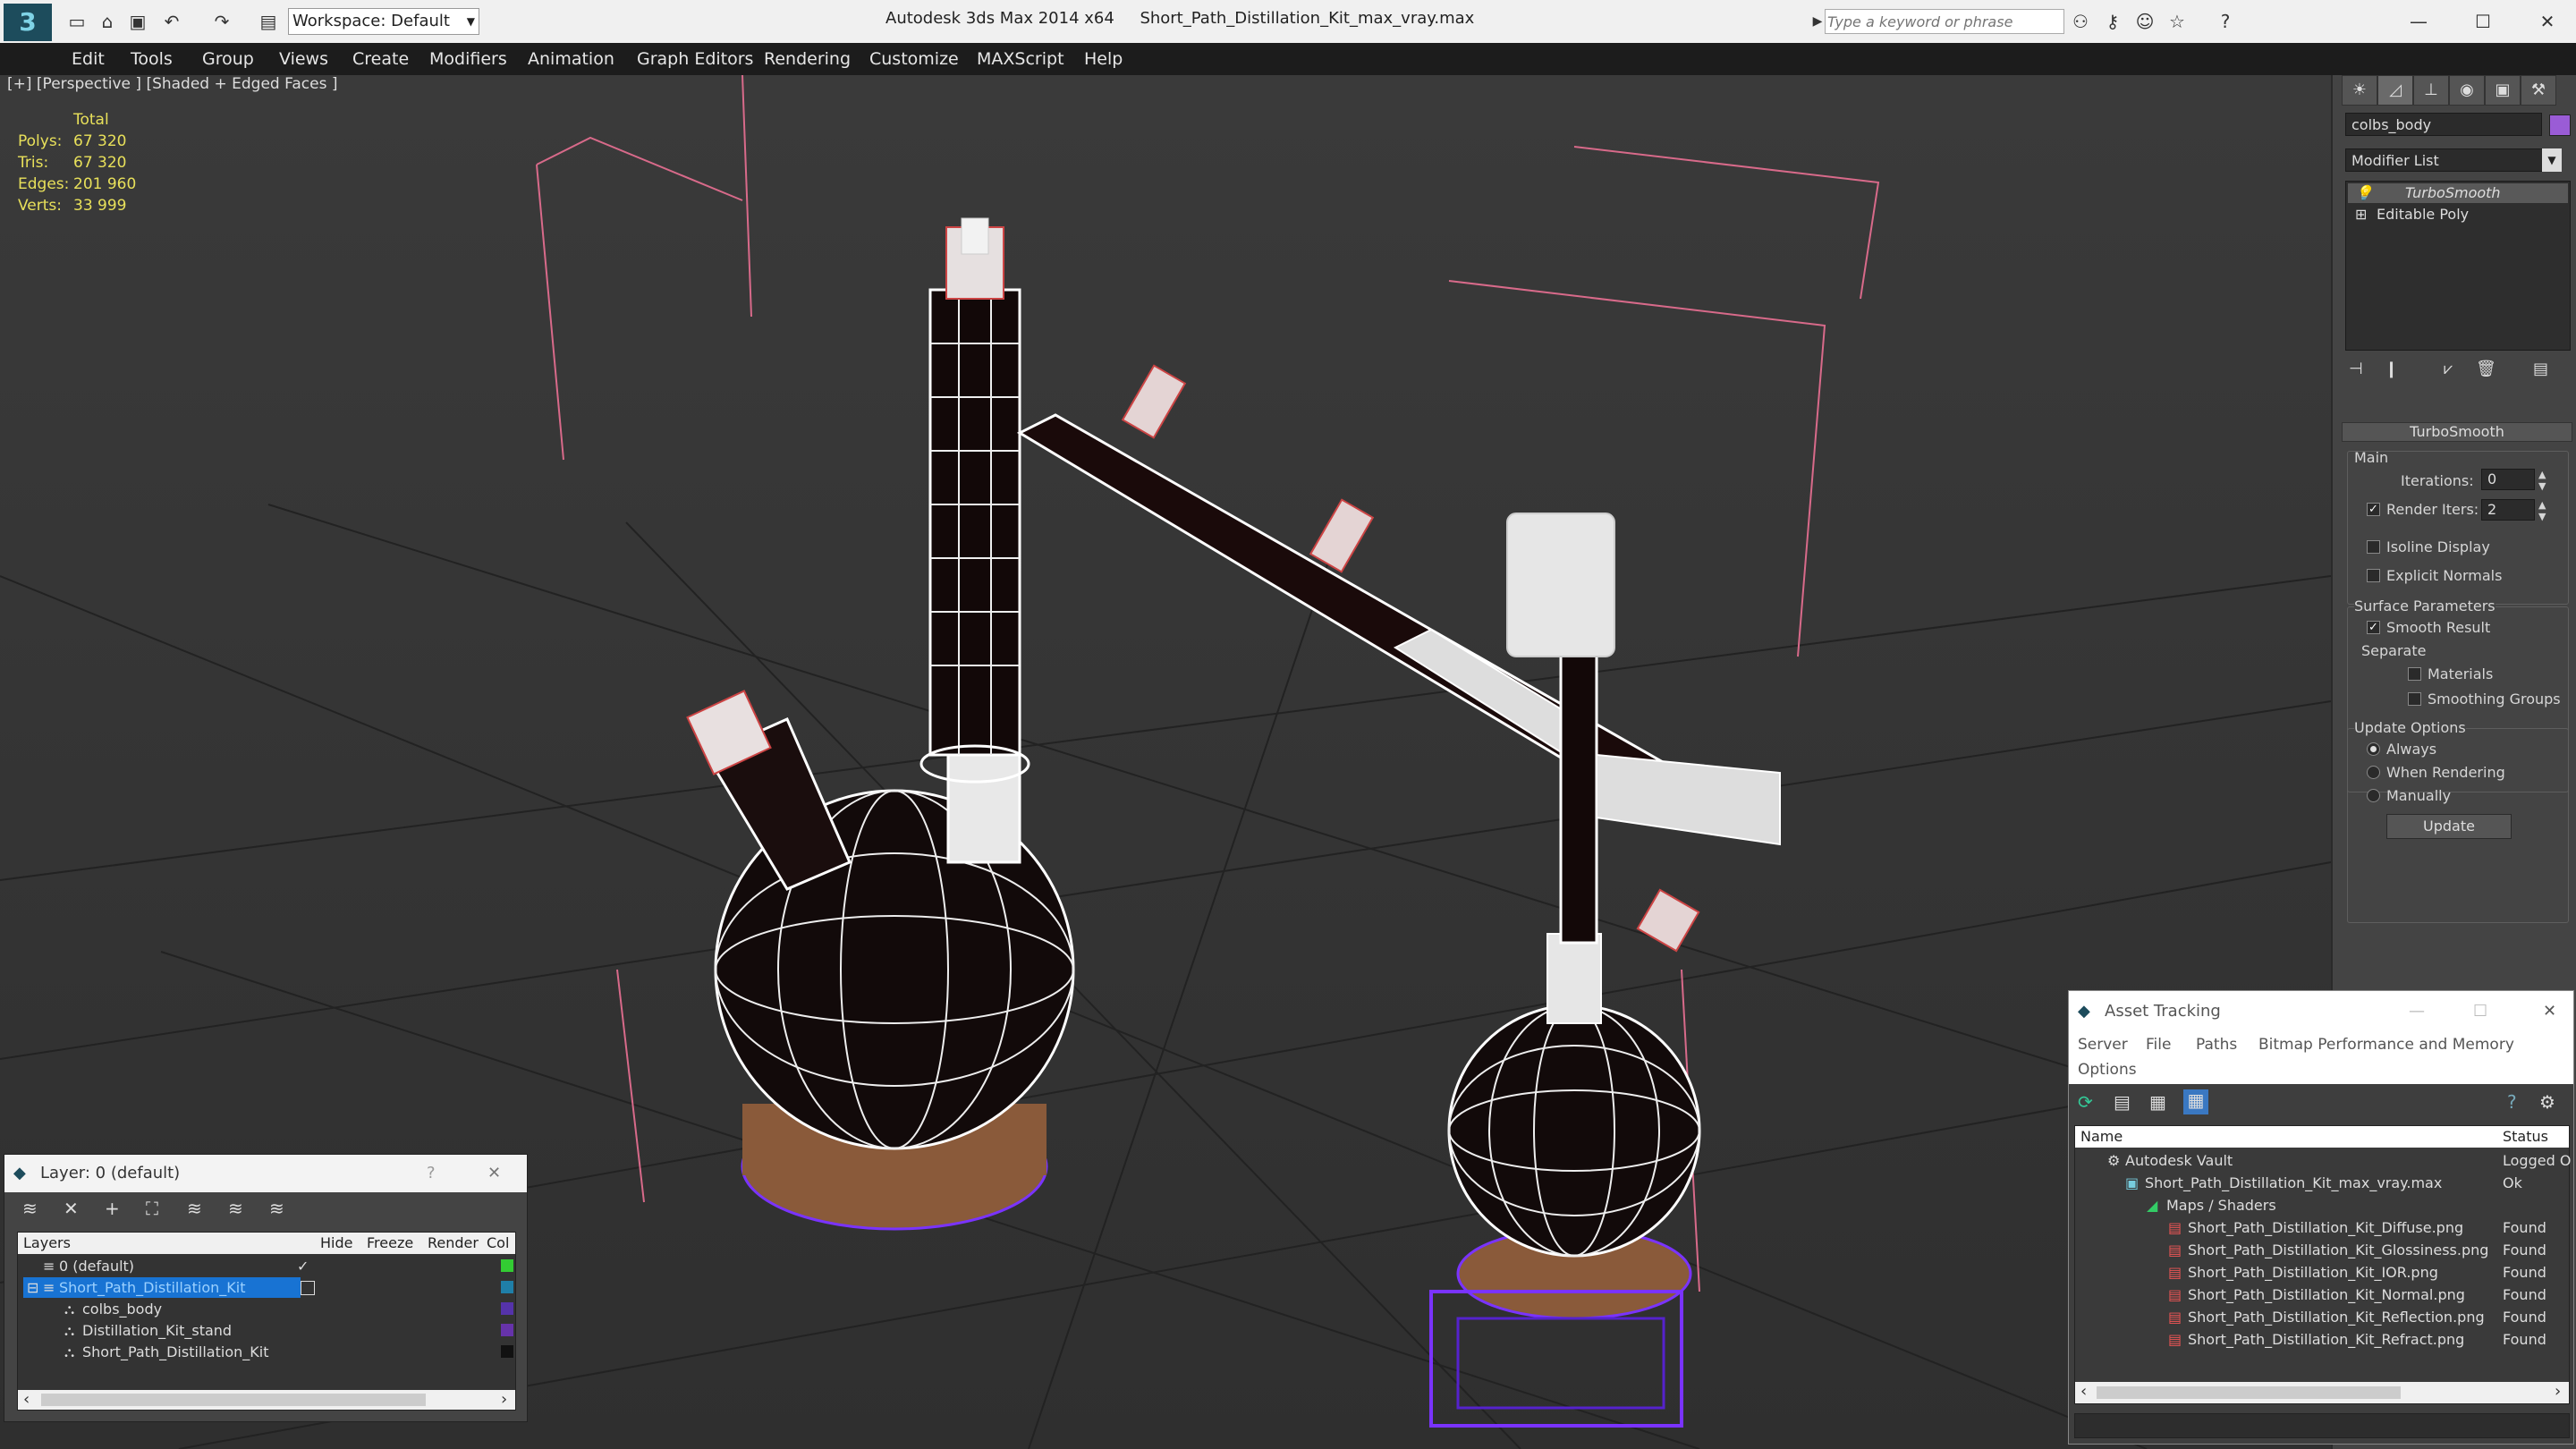 The image size is (2576, 1449). Describe the element at coordinates (303, 59) in the screenshot. I see `menu-views: Views` at that location.